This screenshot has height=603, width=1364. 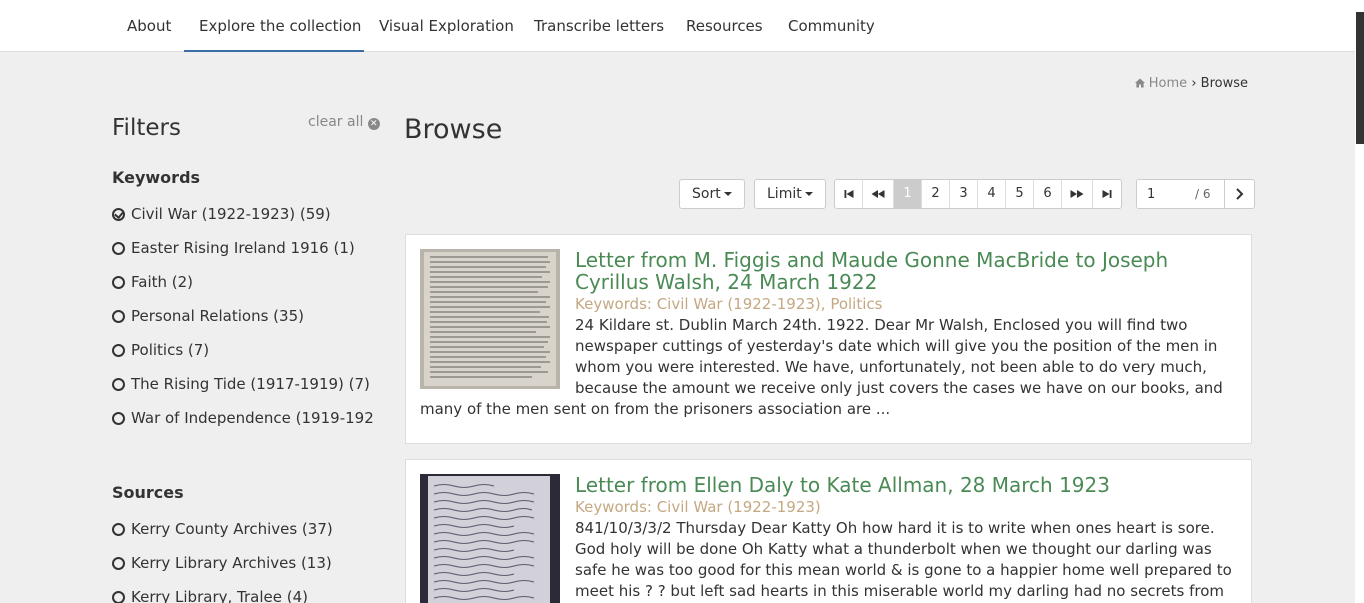 I want to click on facet-item: War of Independence (1919-1921) (, so click(x=243, y=418).